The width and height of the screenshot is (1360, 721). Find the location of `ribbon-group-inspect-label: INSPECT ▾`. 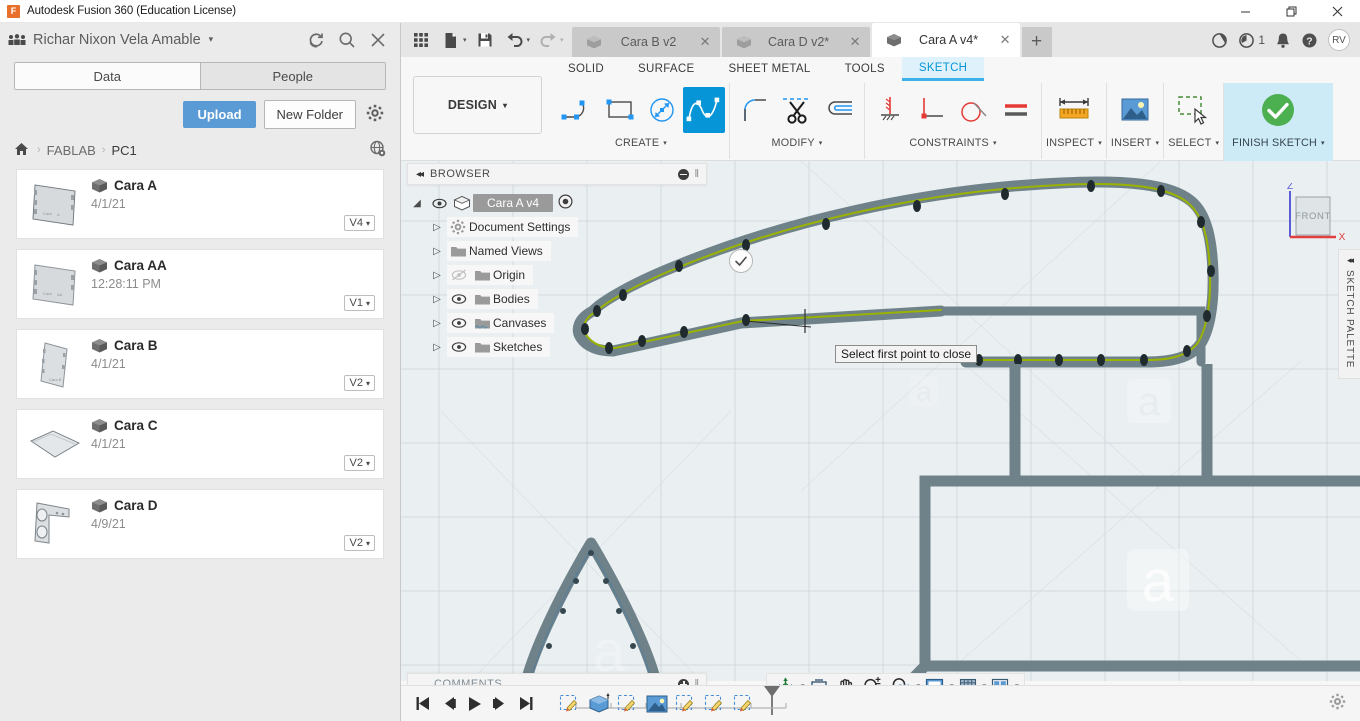

ribbon-group-inspect-label: INSPECT ▾ is located at coordinates (1074, 143).